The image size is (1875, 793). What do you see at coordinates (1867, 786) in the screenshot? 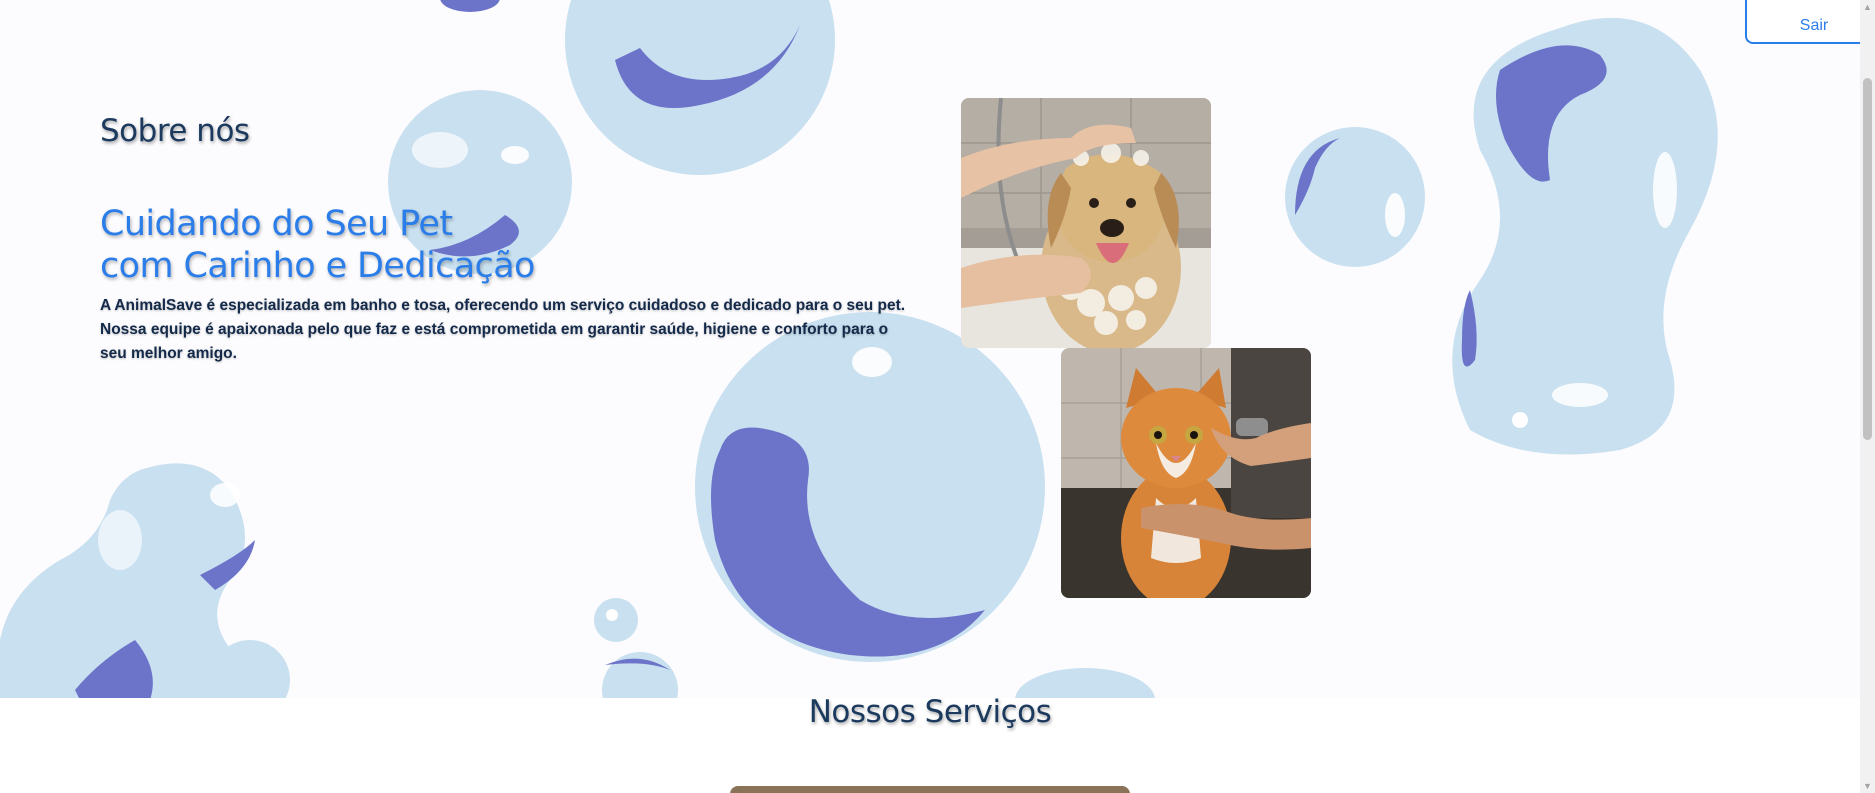
I see `scroll-down-icon: ▼` at bounding box center [1867, 786].